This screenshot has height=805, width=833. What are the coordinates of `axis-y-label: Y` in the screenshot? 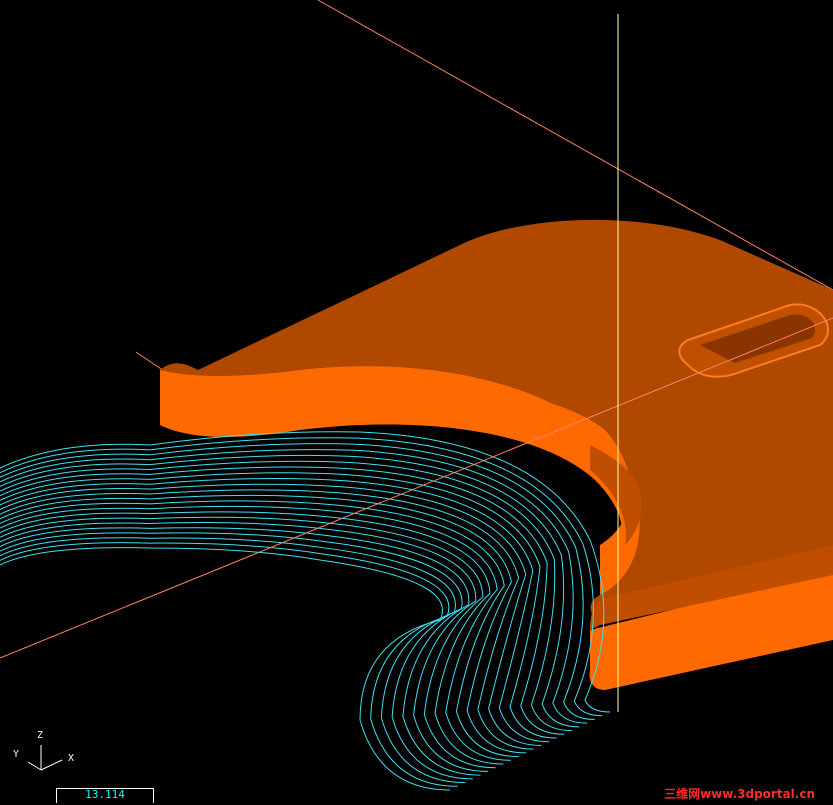 It's located at (16, 754).